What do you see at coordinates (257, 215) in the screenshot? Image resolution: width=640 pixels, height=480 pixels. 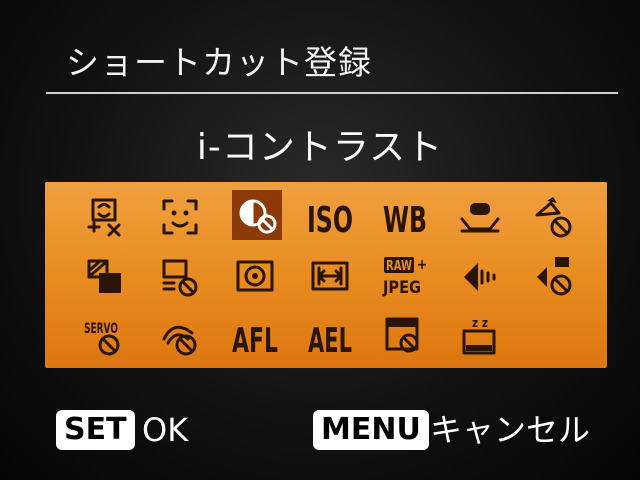 I see `i-contrast-off-icon` at bounding box center [257, 215].